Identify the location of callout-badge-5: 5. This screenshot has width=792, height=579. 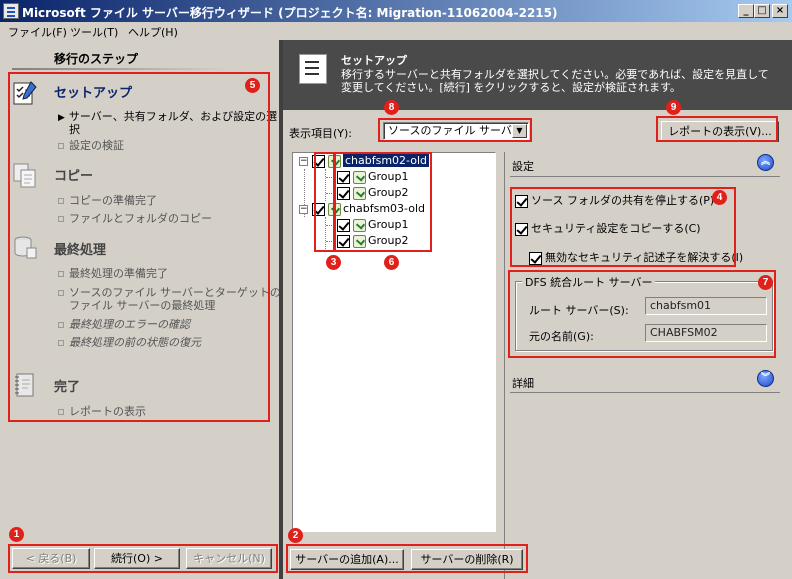
(252, 85).